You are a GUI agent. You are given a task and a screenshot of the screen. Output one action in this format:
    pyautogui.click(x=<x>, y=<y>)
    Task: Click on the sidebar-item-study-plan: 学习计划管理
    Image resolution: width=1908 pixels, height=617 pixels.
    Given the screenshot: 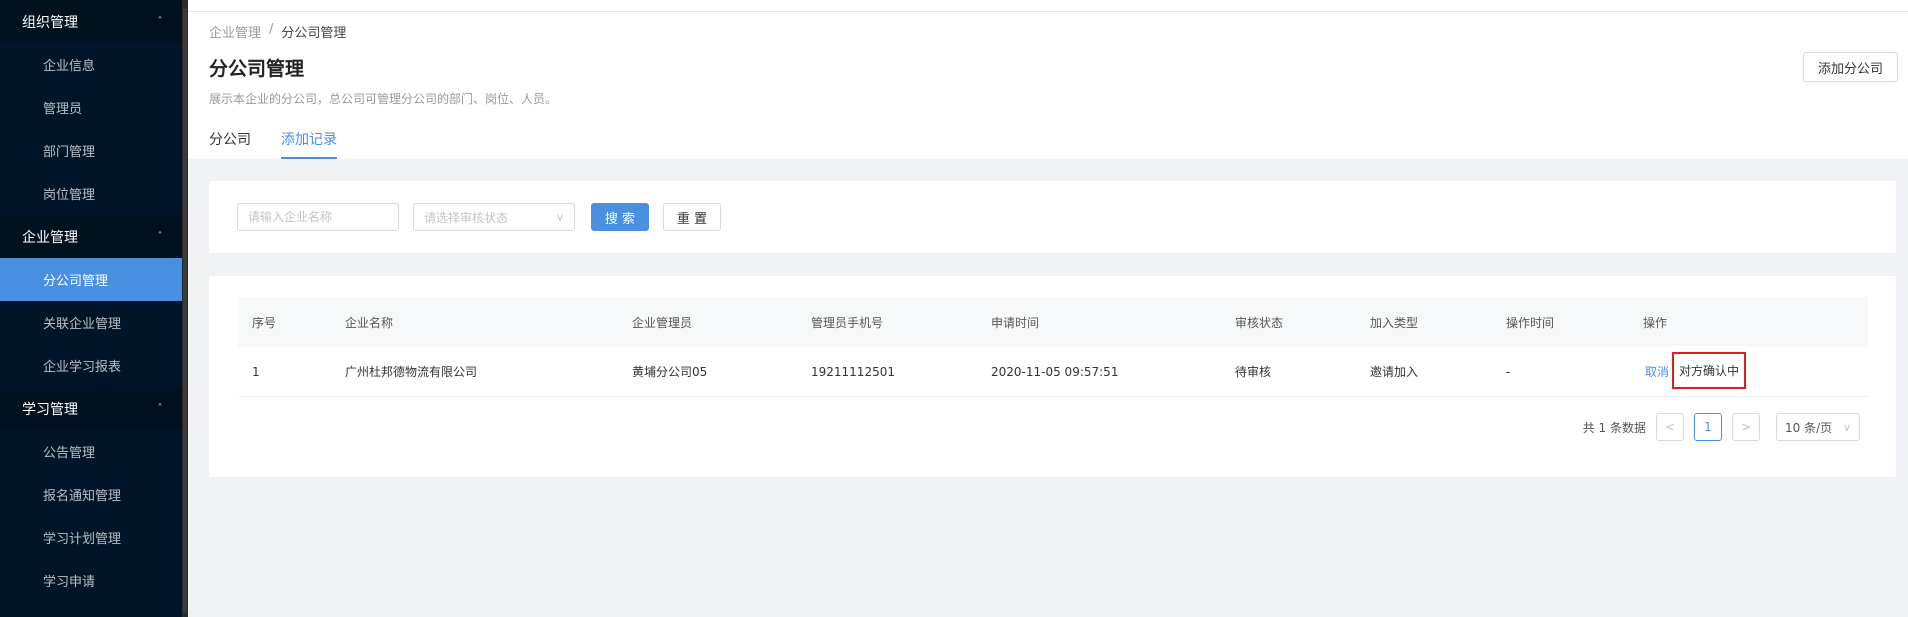 What is the action you would take?
    pyautogui.click(x=91, y=537)
    